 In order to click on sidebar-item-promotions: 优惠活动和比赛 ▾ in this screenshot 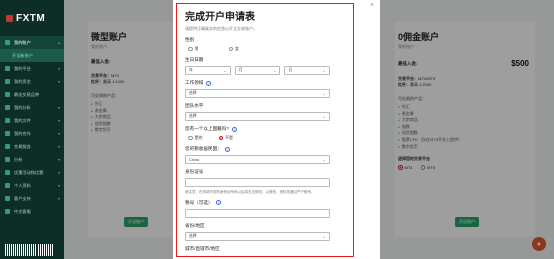, I will do `click(32, 172)`.